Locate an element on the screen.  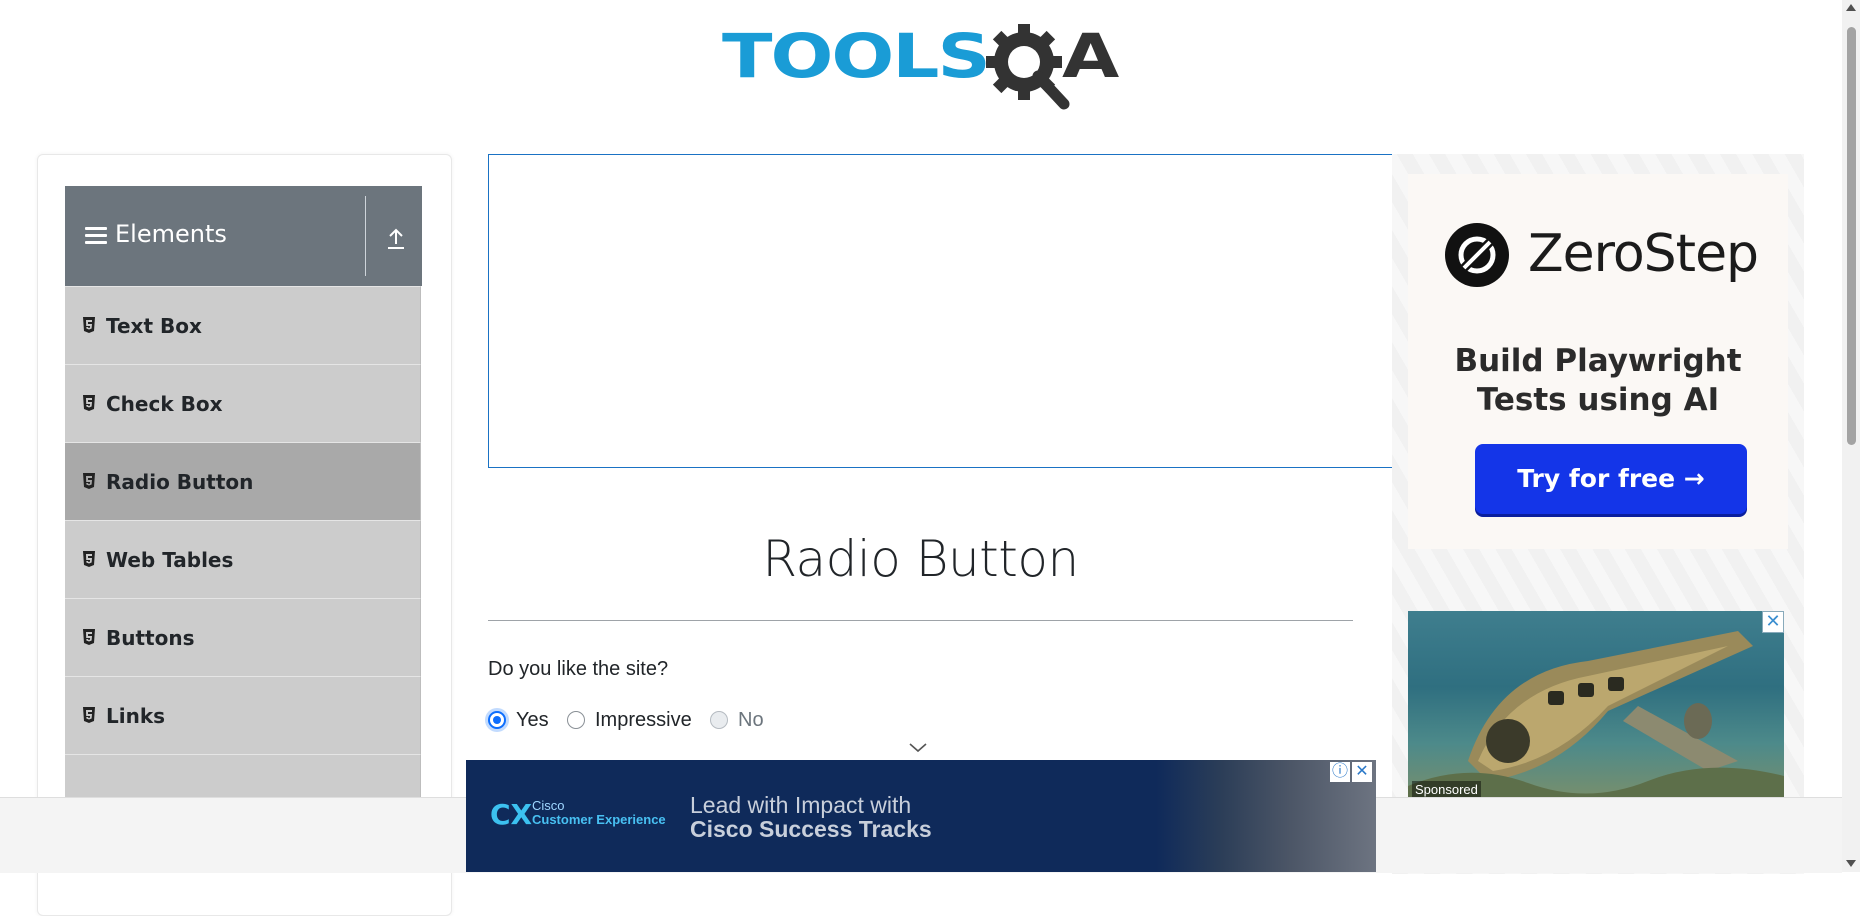
zerostep-headline: Build Playwright Tests using AI is located at coordinates (1598, 381).